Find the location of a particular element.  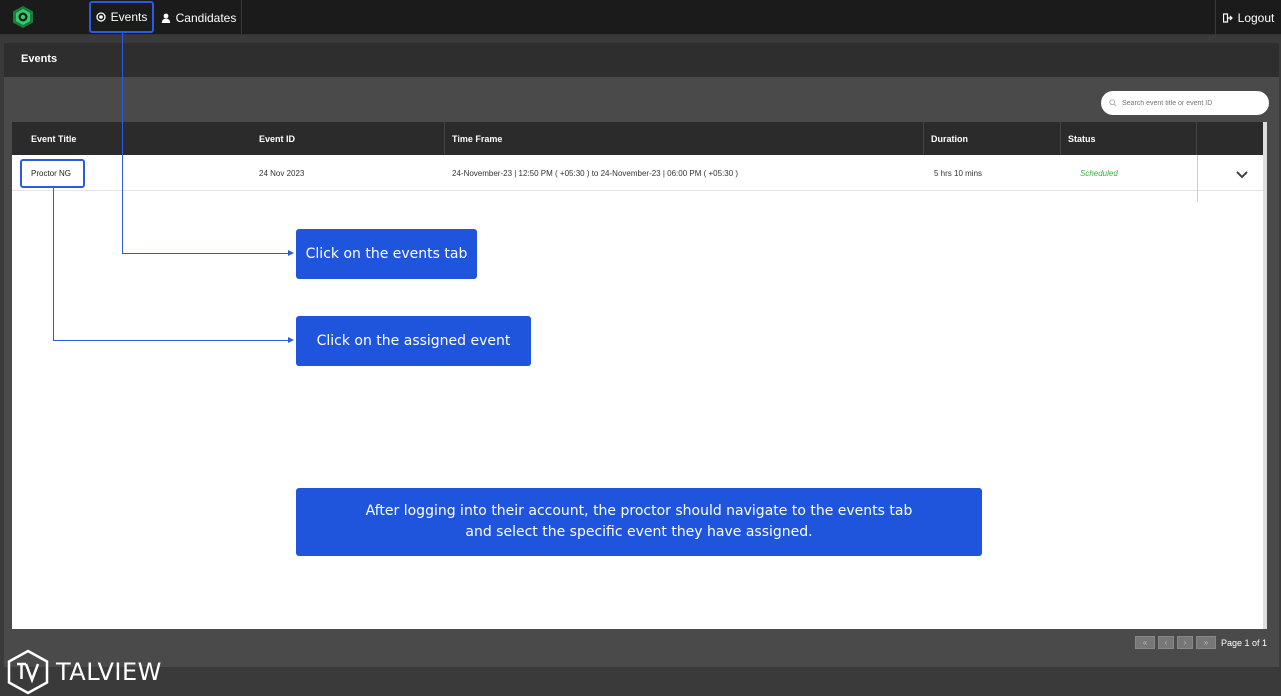

col-header-status: Status is located at coordinates (1129, 138).